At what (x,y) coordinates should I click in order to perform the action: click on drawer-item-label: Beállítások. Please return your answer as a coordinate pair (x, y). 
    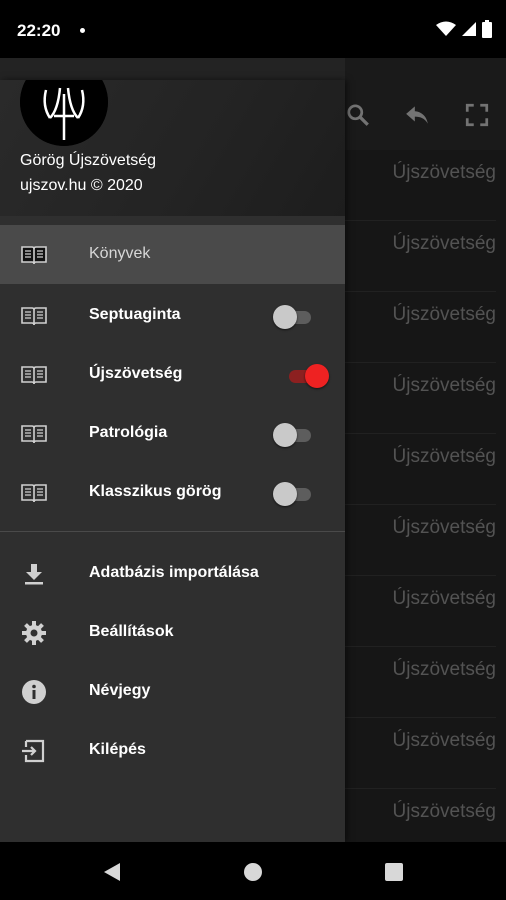
    Looking at the image, I should click on (131, 631).